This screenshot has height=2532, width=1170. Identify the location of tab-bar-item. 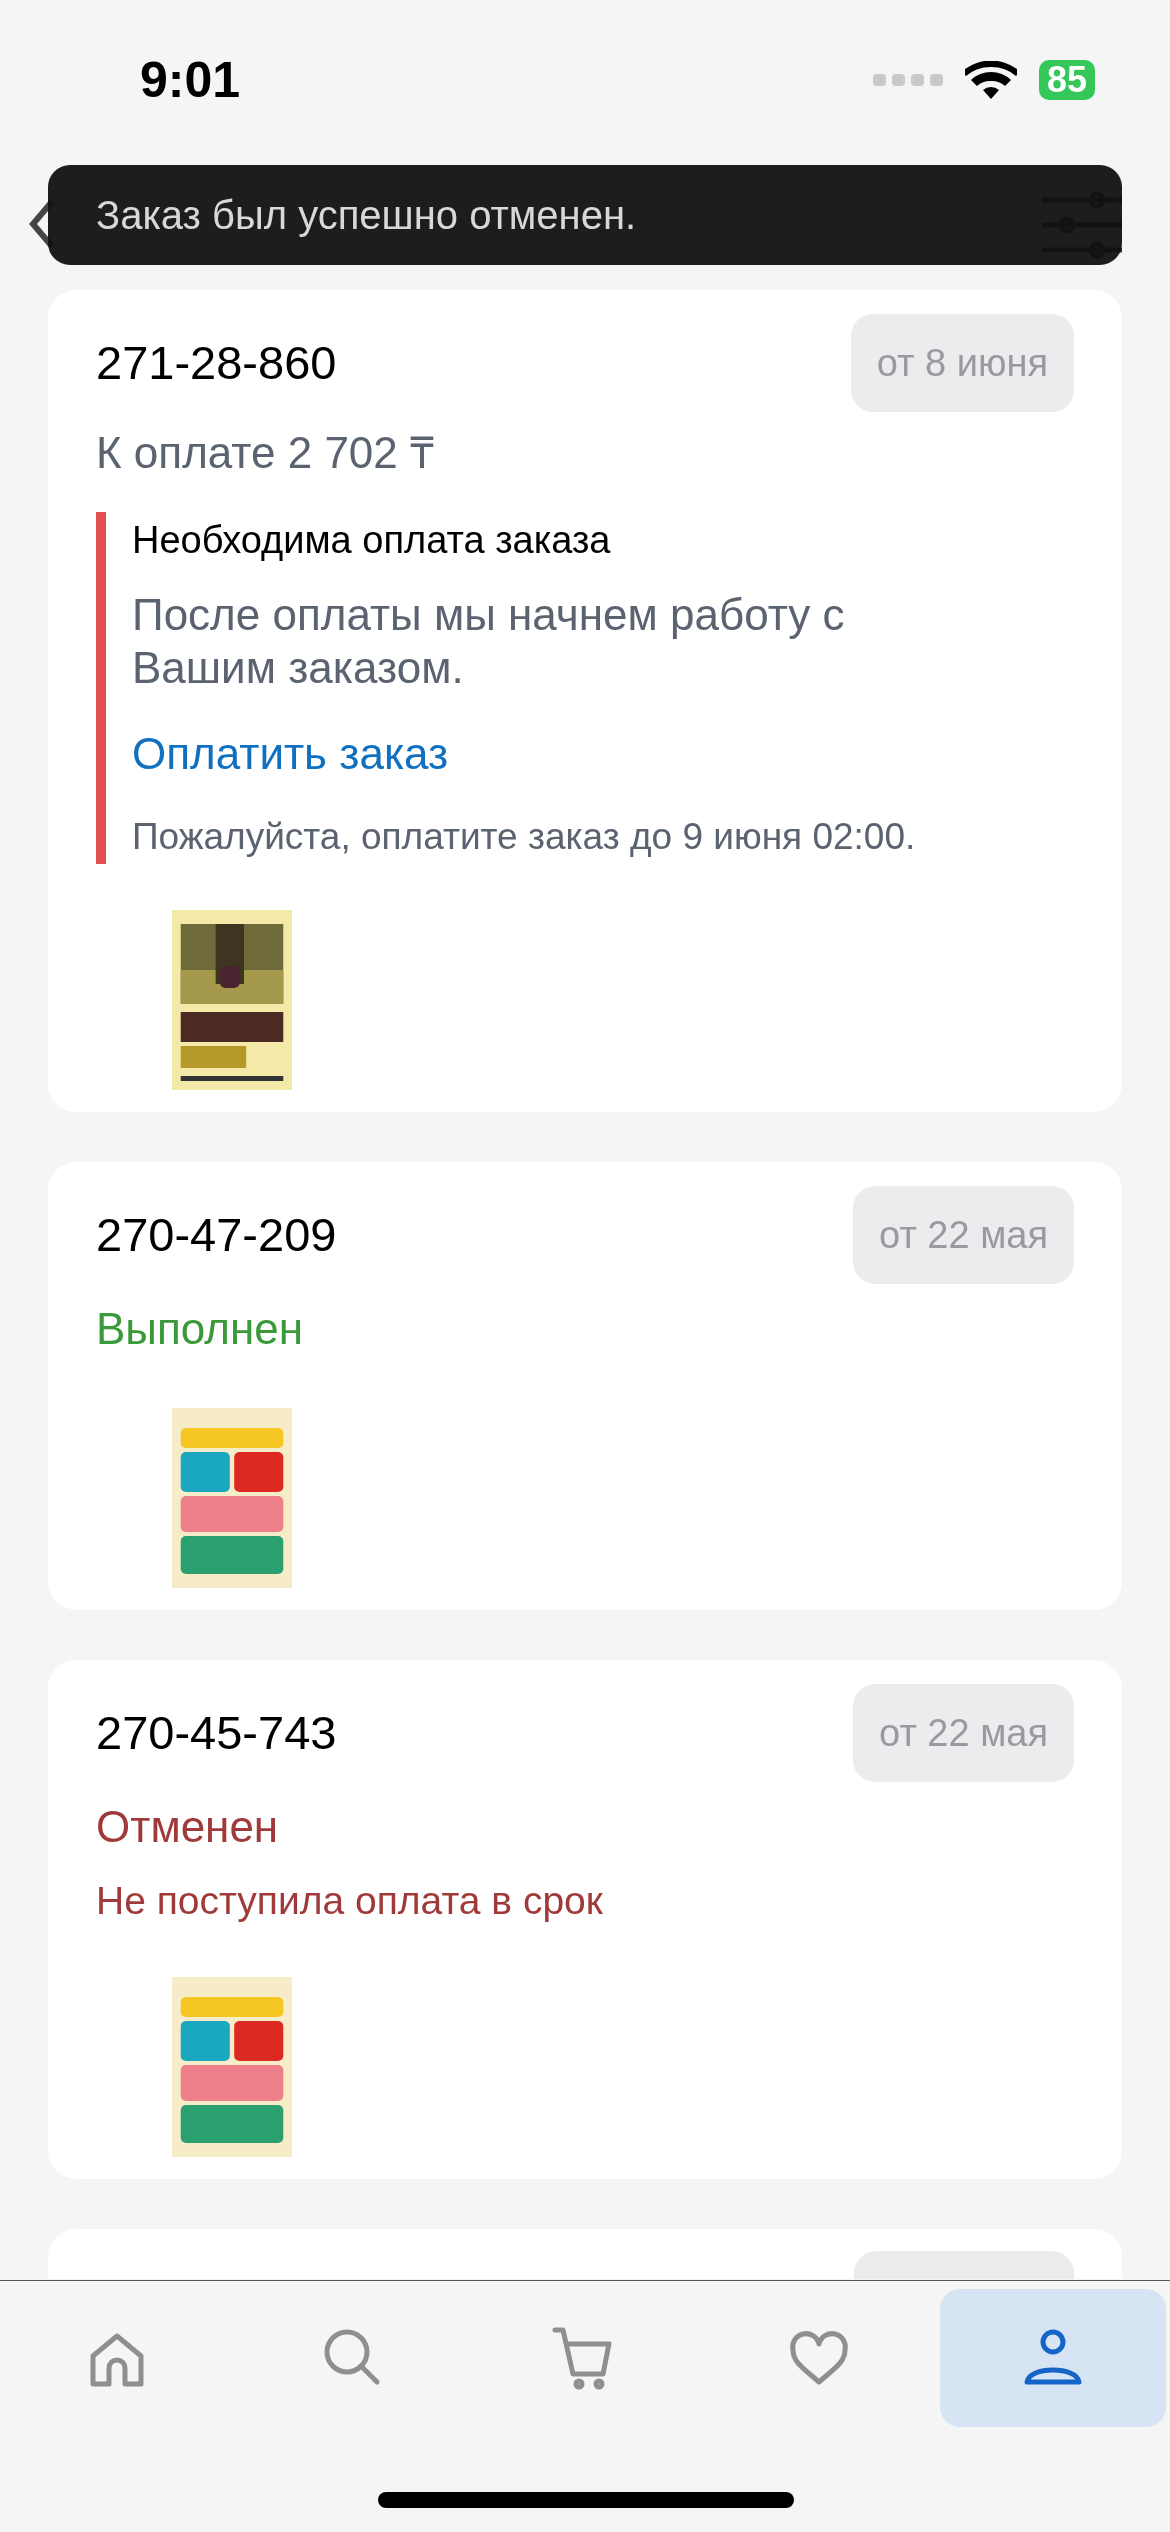
(1053, 2358).